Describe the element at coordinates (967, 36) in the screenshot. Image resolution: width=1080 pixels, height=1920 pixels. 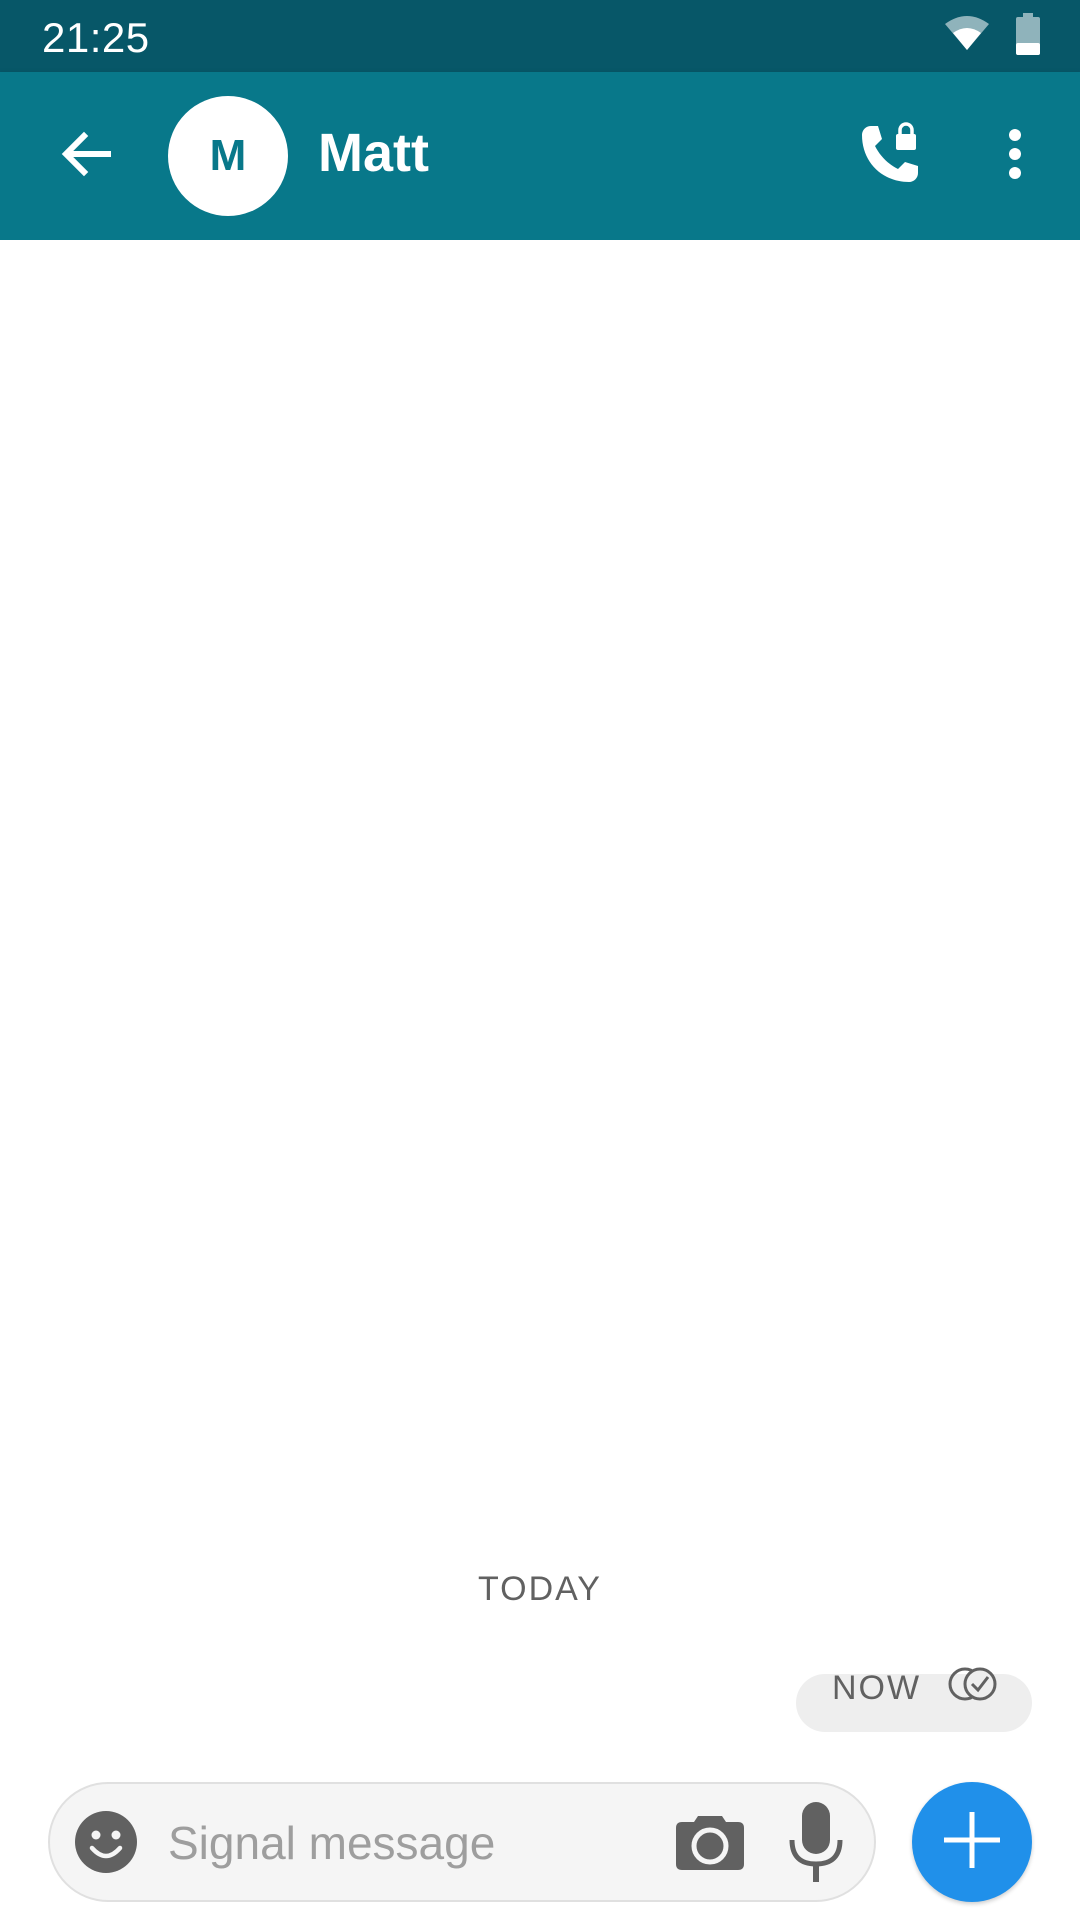
I see `wifi-icon` at that location.